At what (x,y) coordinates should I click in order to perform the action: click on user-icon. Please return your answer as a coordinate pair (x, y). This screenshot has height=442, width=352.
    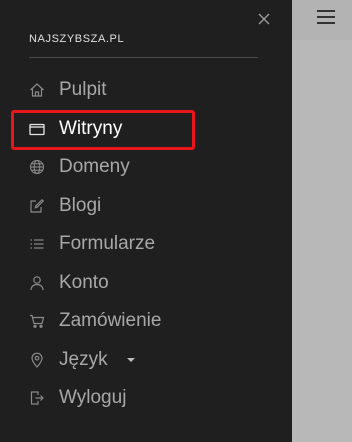
    Looking at the image, I should click on (37, 283).